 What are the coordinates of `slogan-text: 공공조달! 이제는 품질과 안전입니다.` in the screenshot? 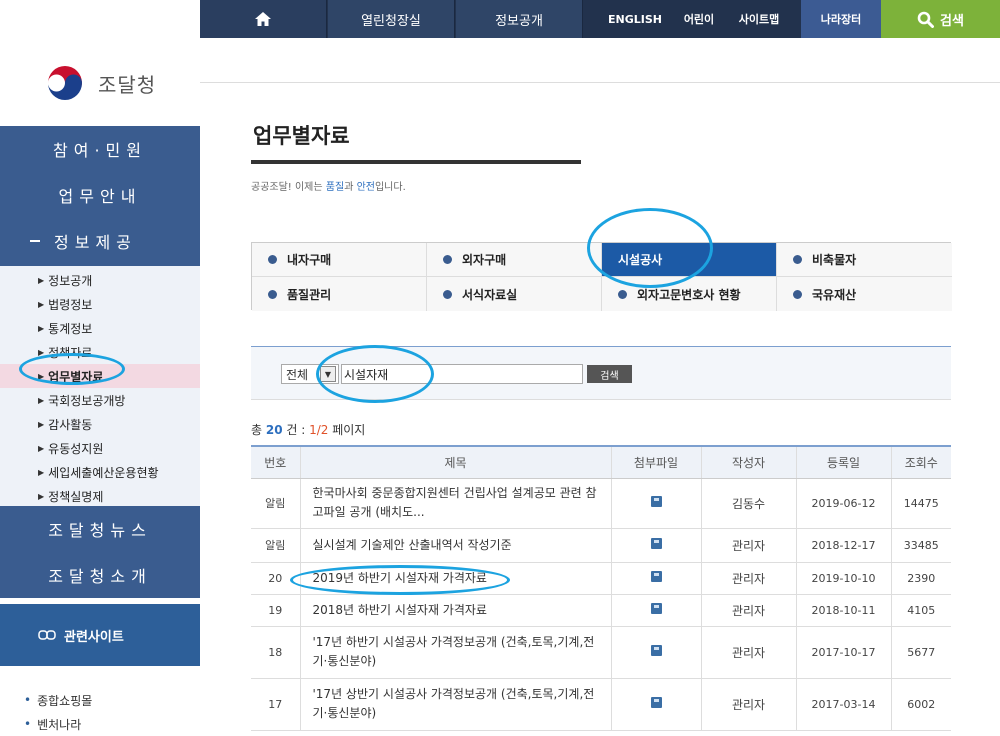 It's located at (328, 185).